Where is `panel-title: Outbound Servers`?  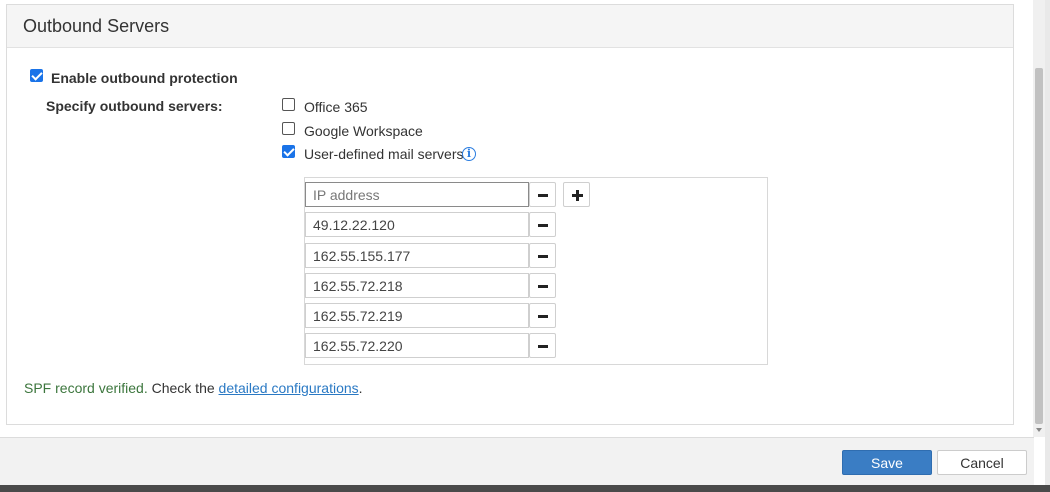
panel-title: Outbound Servers is located at coordinates (96, 26).